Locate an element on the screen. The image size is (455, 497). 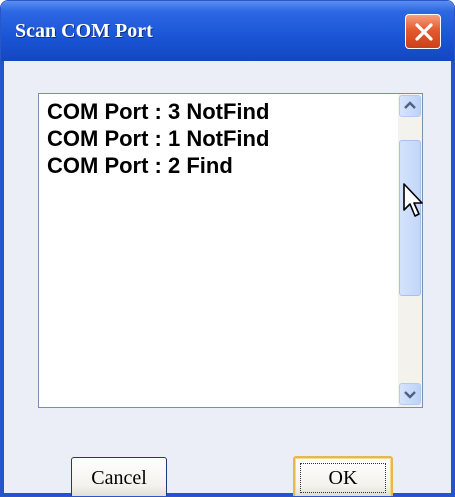
scroll-up-button is located at coordinates (410, 106).